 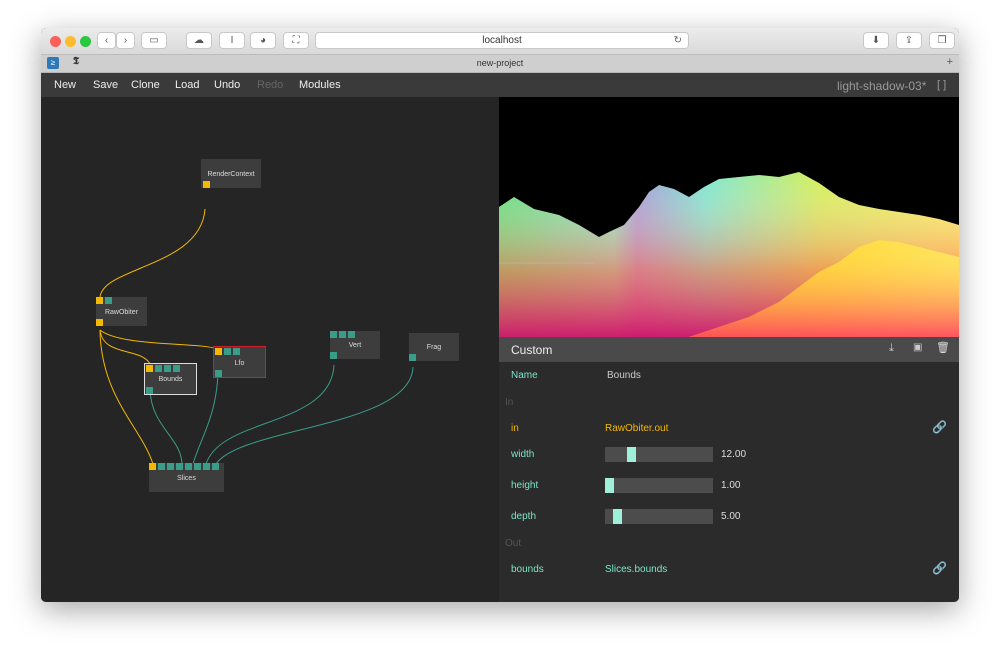 What do you see at coordinates (917, 347) in the screenshot?
I see `save-icon: ▣` at bounding box center [917, 347].